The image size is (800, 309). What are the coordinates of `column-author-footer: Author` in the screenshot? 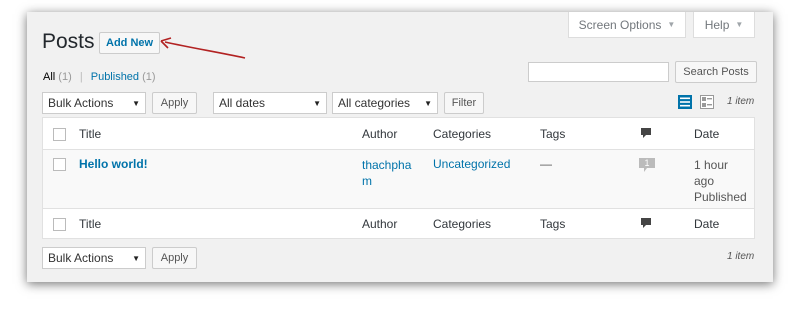 It's located at (380, 224).